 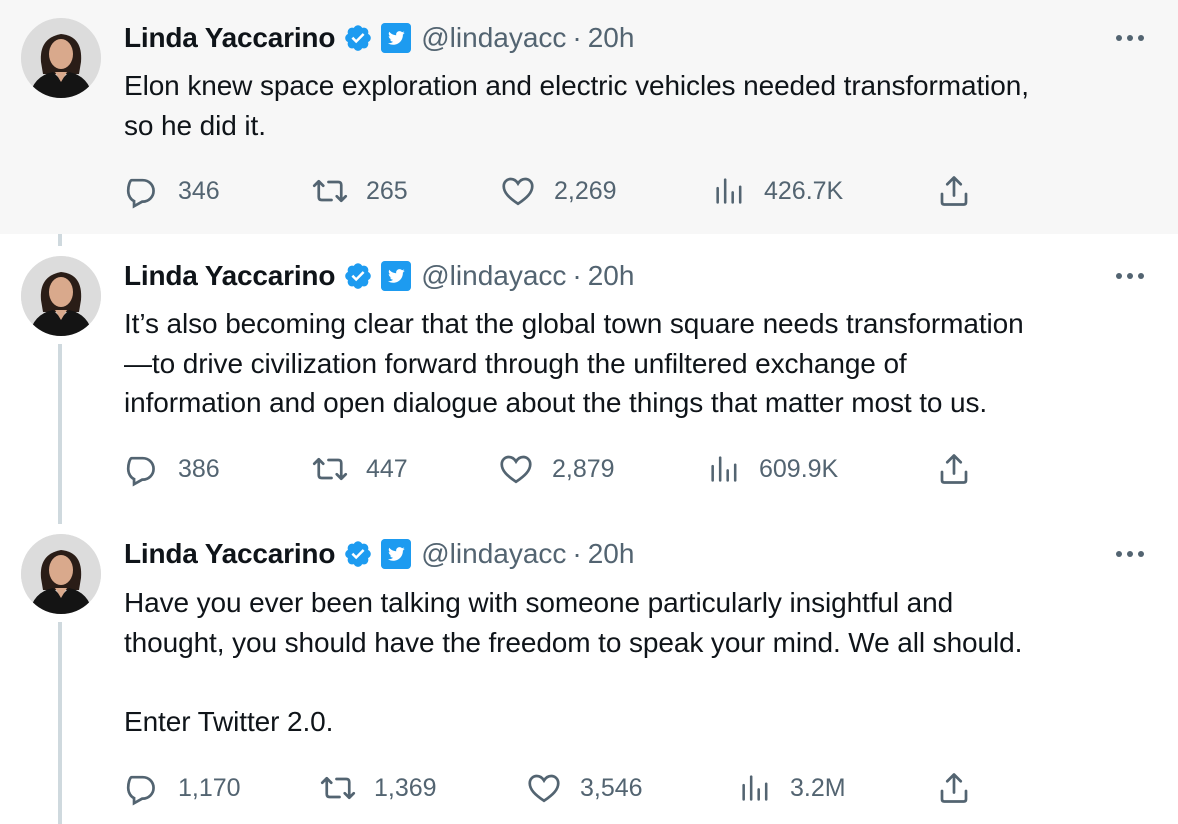 I want to click on action-bar: 1,170 1,369 3,546 3.2M, so click(x=554, y=788).